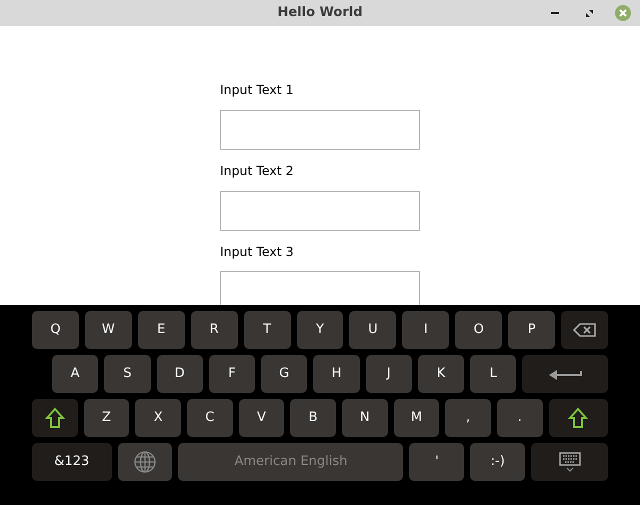 The width and height of the screenshot is (640, 505). What do you see at coordinates (72, 462) in the screenshot?
I see `symbols-key: &123` at bounding box center [72, 462].